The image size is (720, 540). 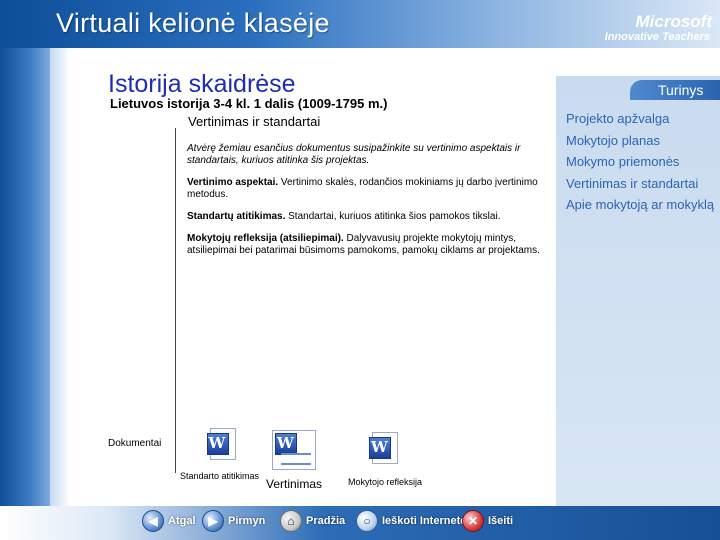 What do you see at coordinates (254, 121) in the screenshot?
I see `section-title: Vertinimas ir standartai` at bounding box center [254, 121].